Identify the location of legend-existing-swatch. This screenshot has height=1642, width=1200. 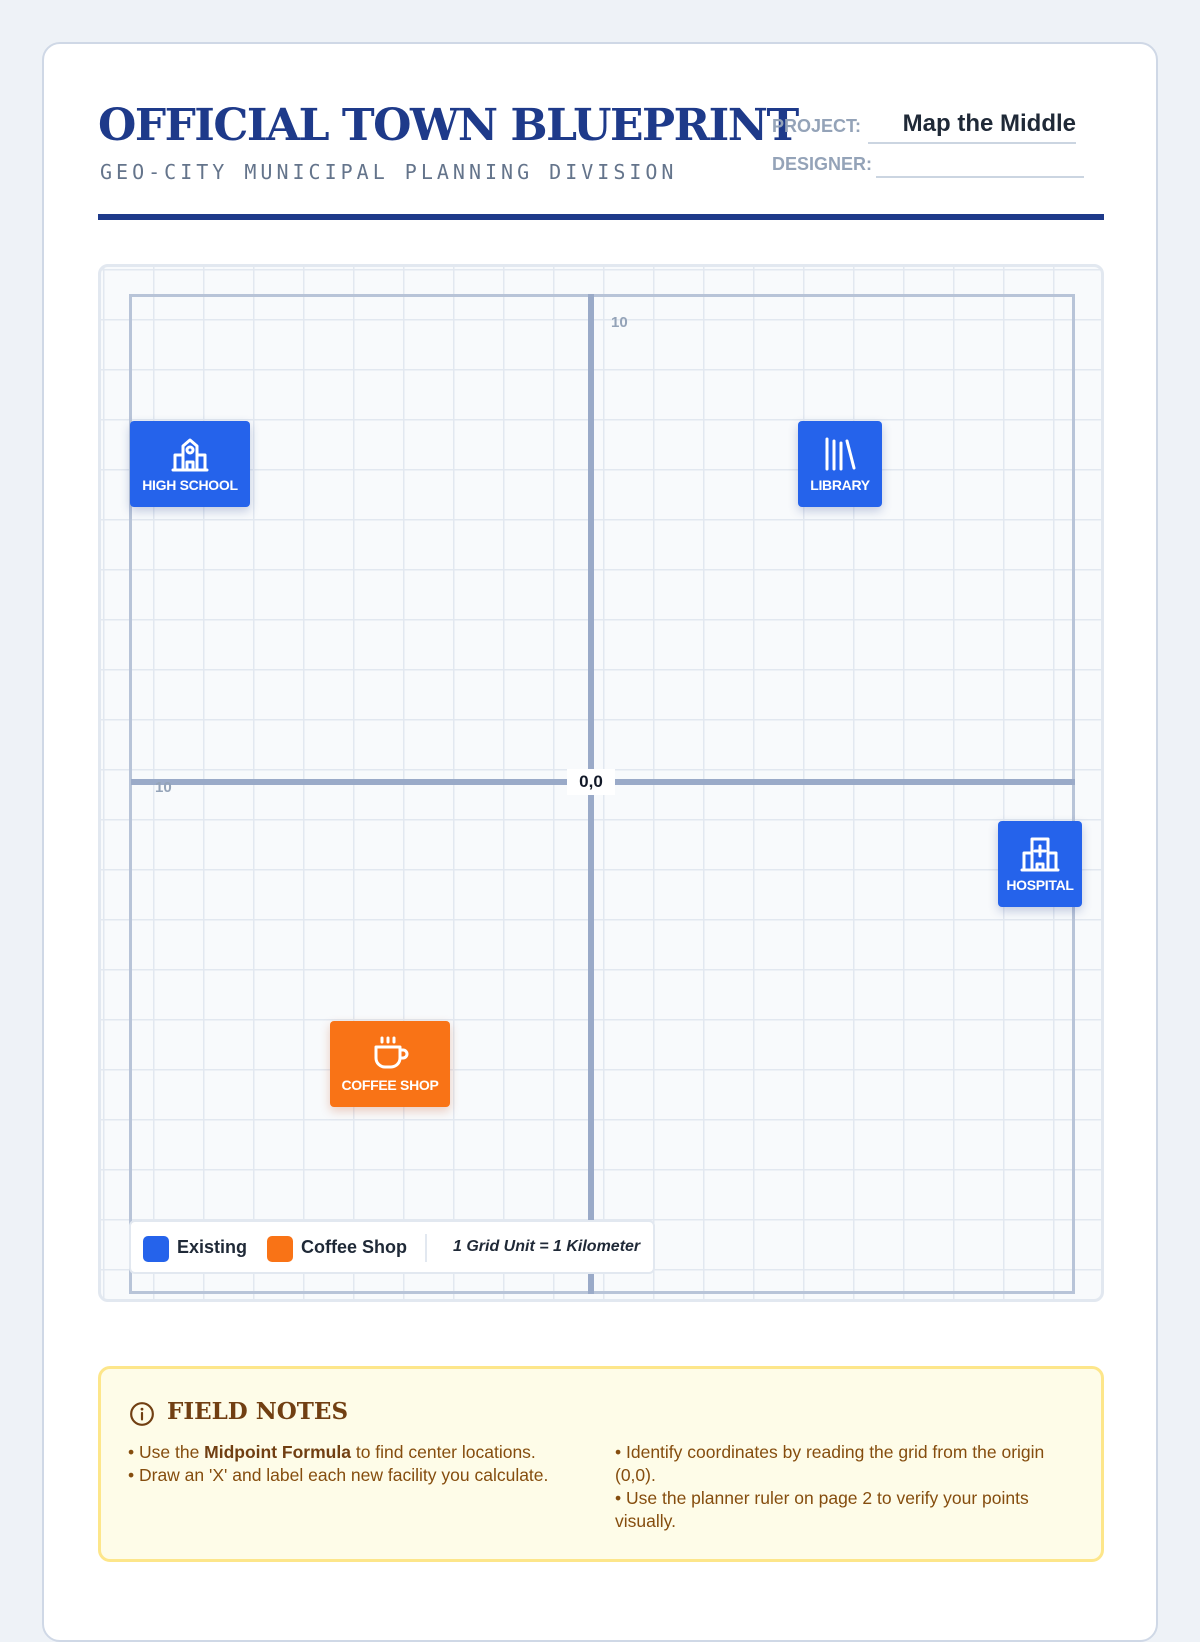
(156, 1249).